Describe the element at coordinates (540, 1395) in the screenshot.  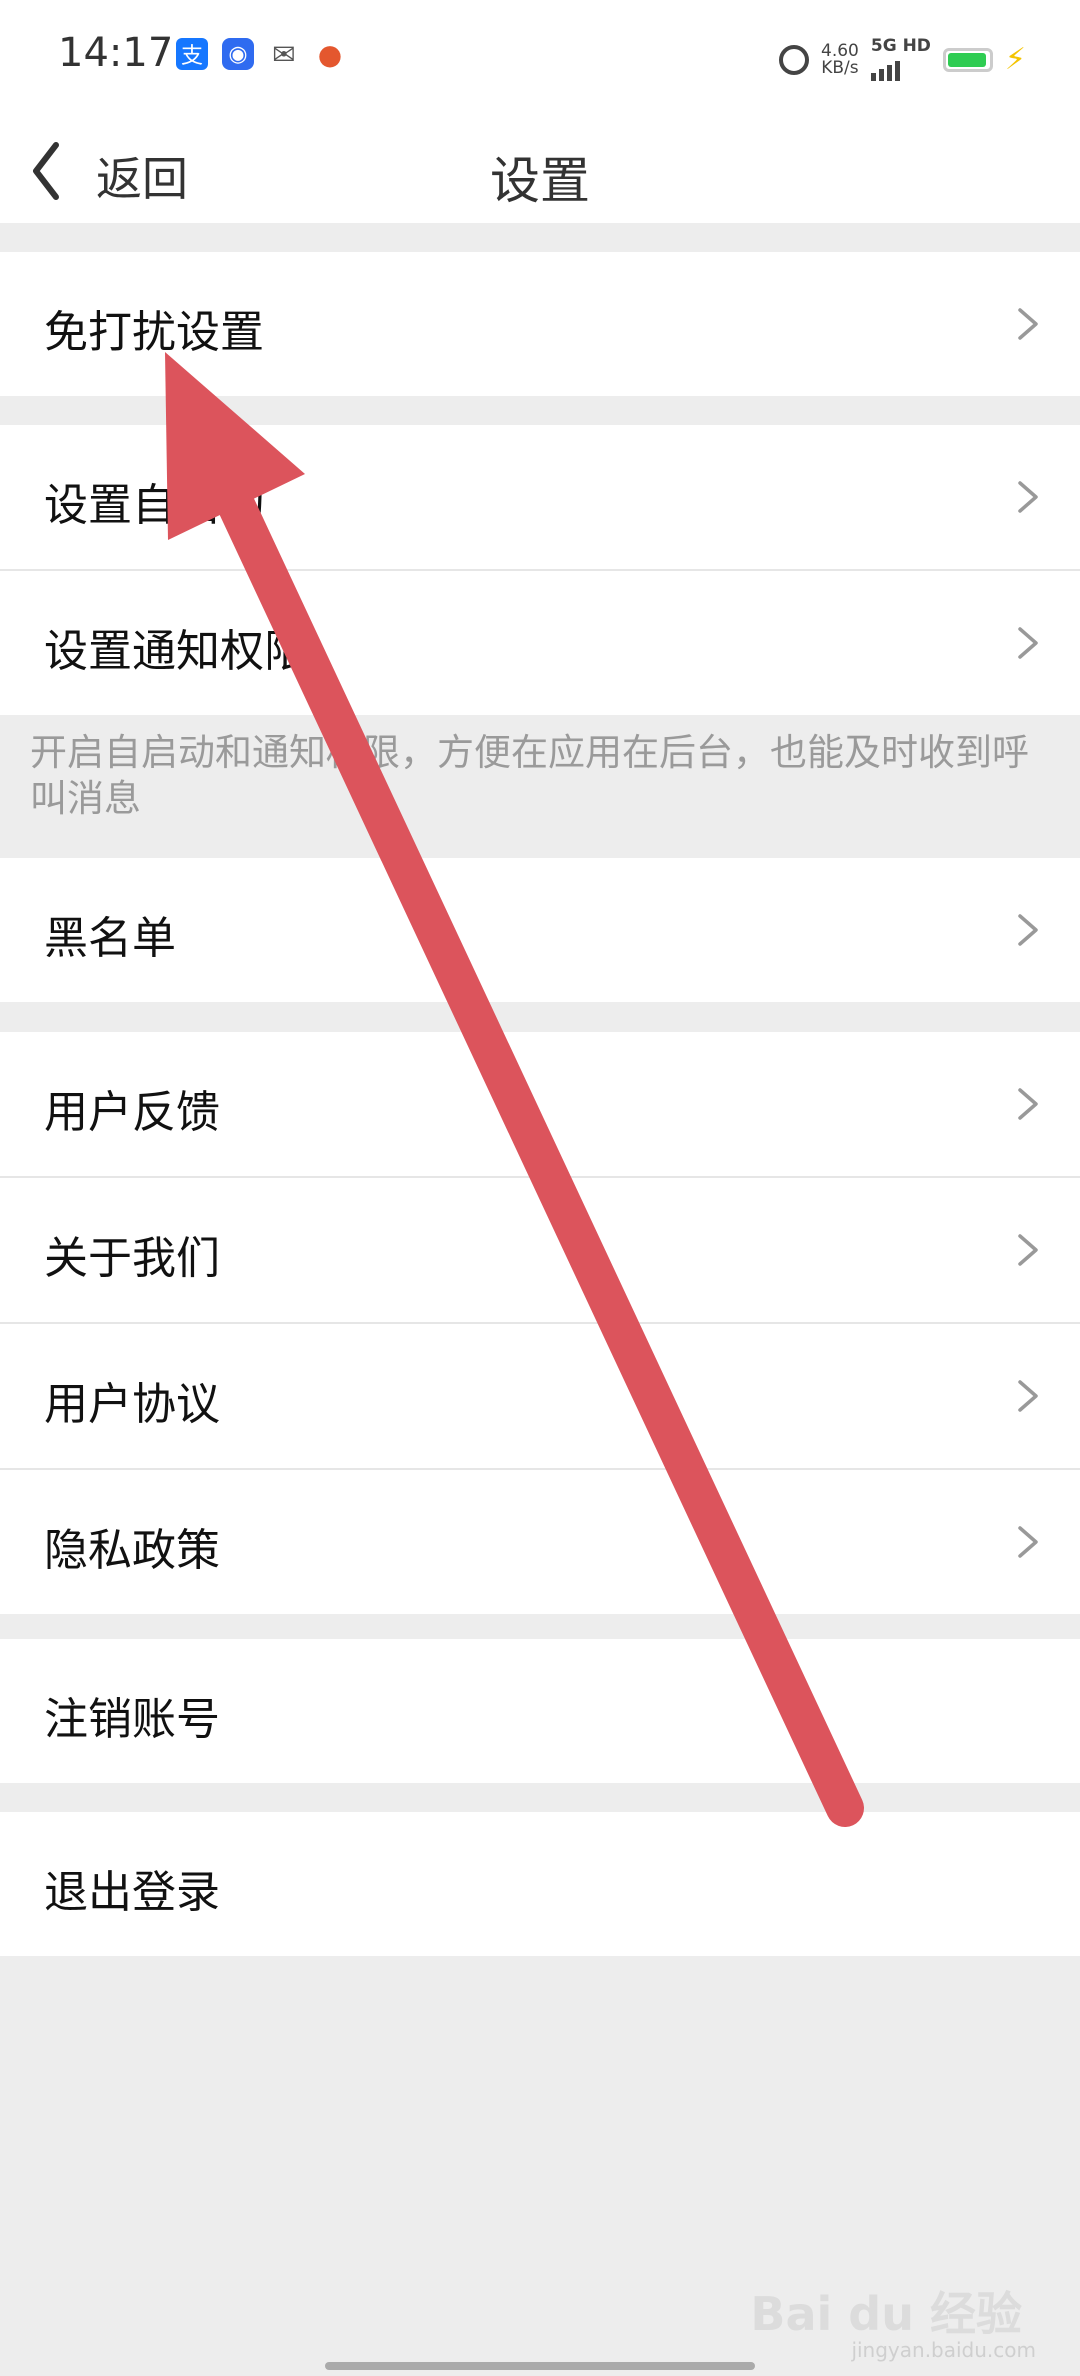
I see `list-item-user-agreement: 用户协议` at that location.